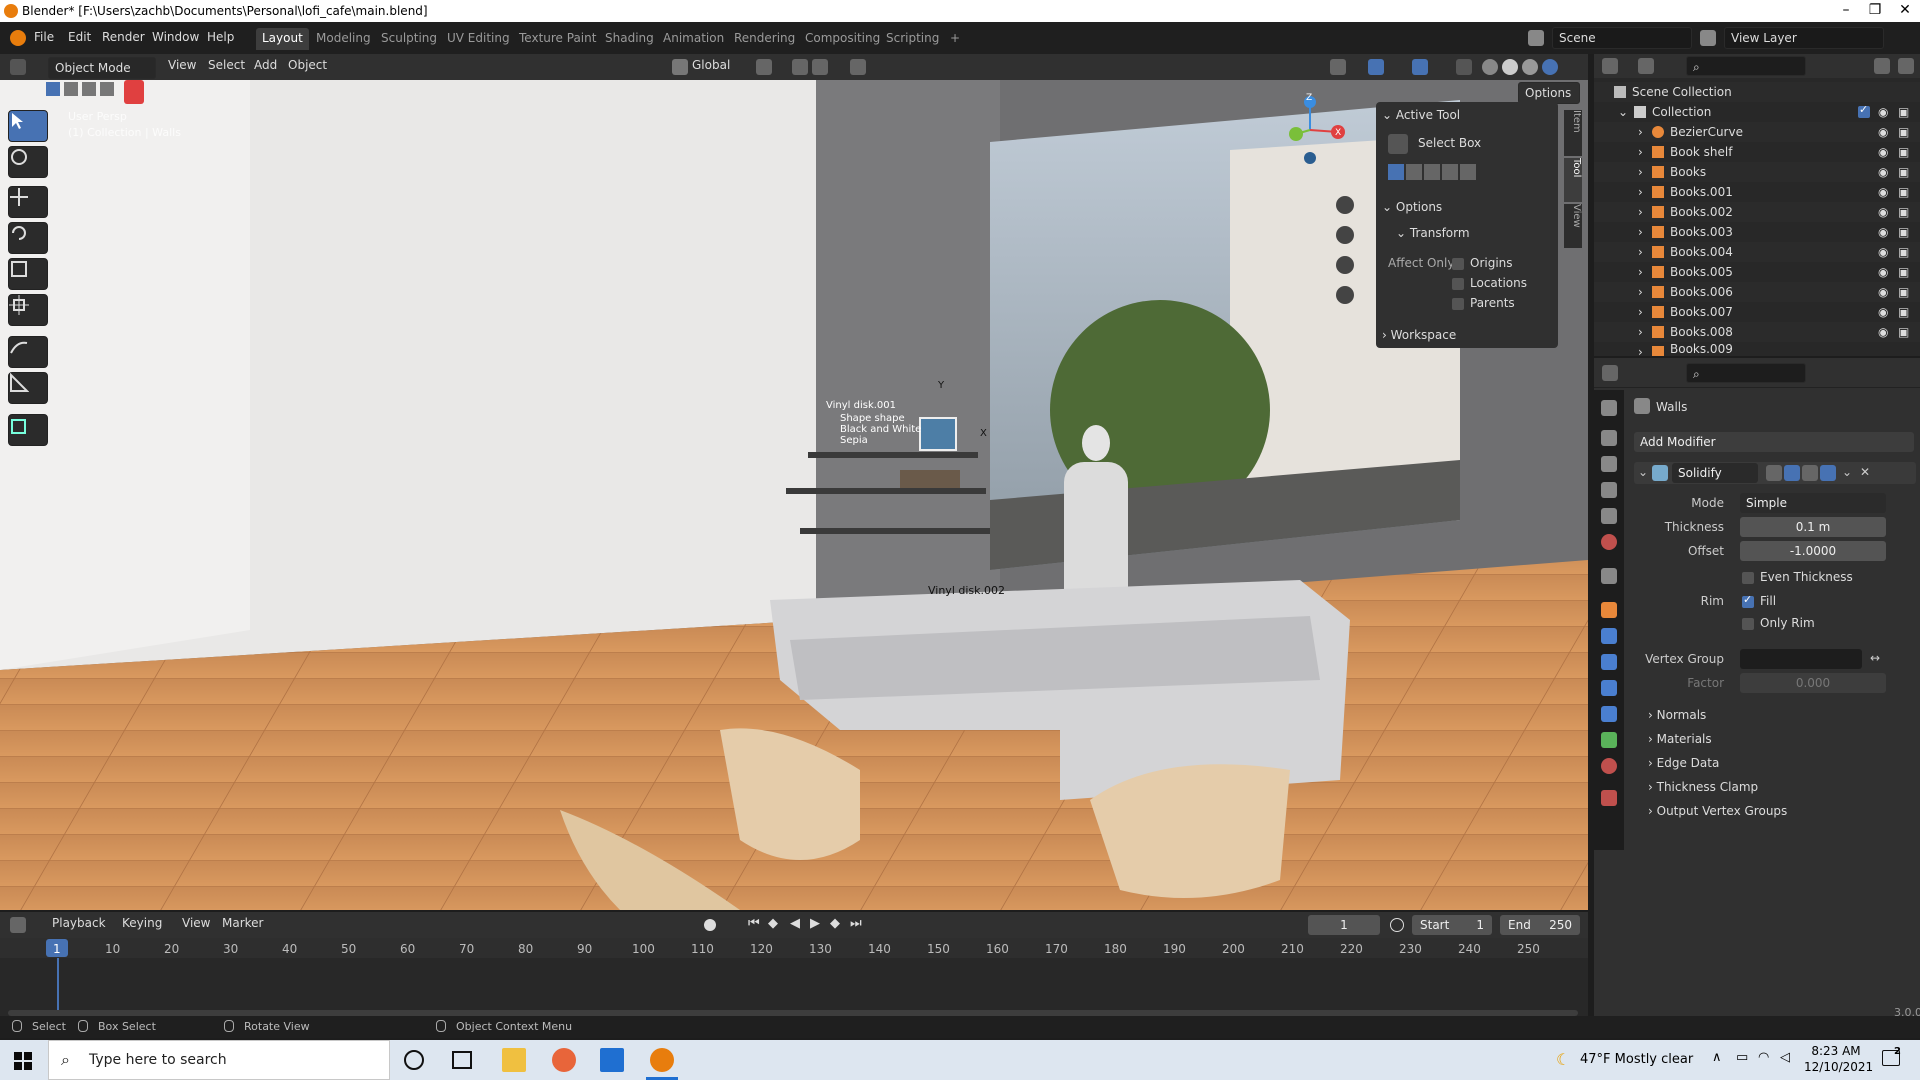 Image resolution: width=1920 pixels, height=1080 pixels. I want to click on visibility-icon, so click(1338, 67).